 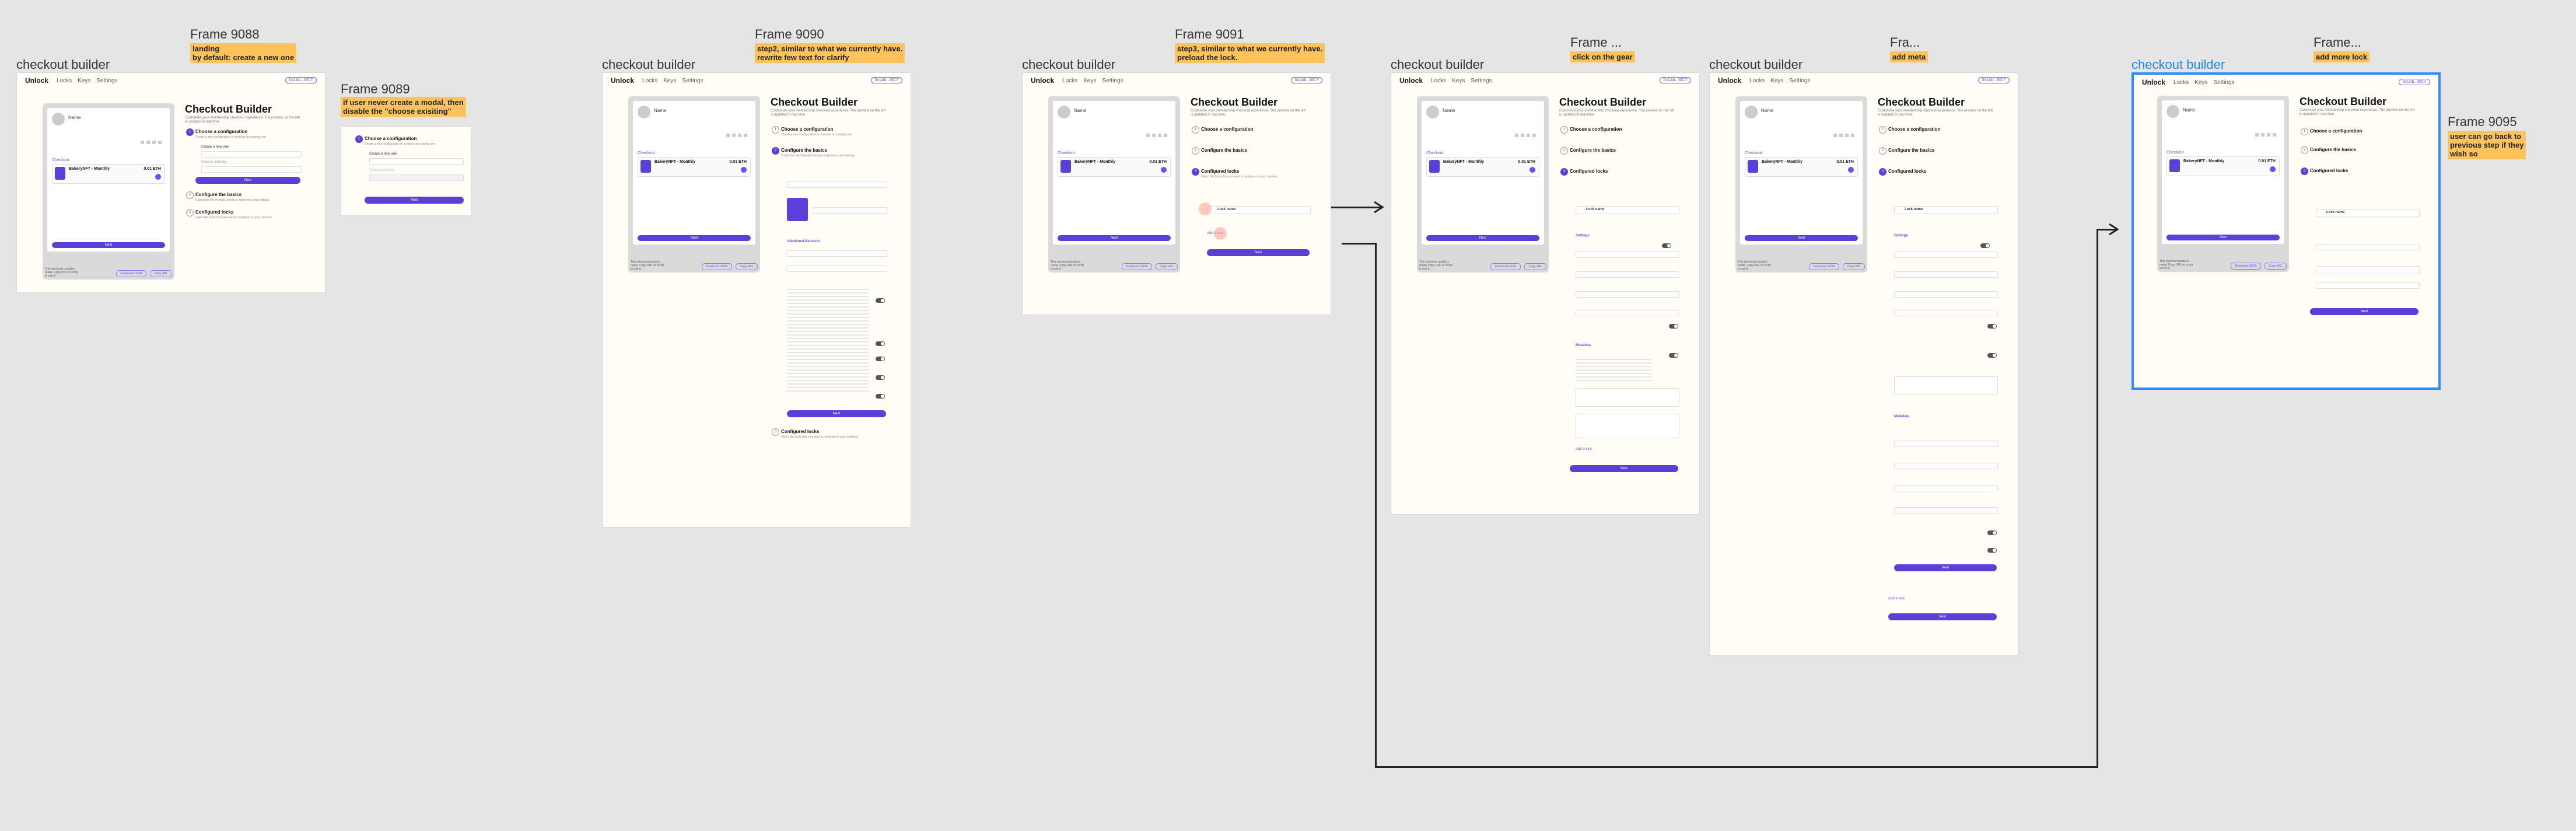 What do you see at coordinates (213, 162) in the screenshot?
I see `option-choose-existing: Choose existing` at bounding box center [213, 162].